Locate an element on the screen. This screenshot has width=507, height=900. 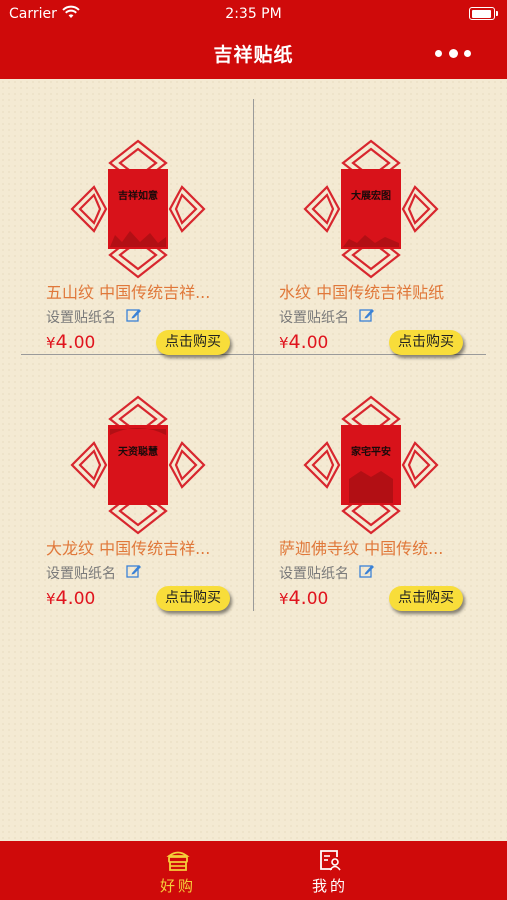
tab-label: 好购 is located at coordinates (177, 886).